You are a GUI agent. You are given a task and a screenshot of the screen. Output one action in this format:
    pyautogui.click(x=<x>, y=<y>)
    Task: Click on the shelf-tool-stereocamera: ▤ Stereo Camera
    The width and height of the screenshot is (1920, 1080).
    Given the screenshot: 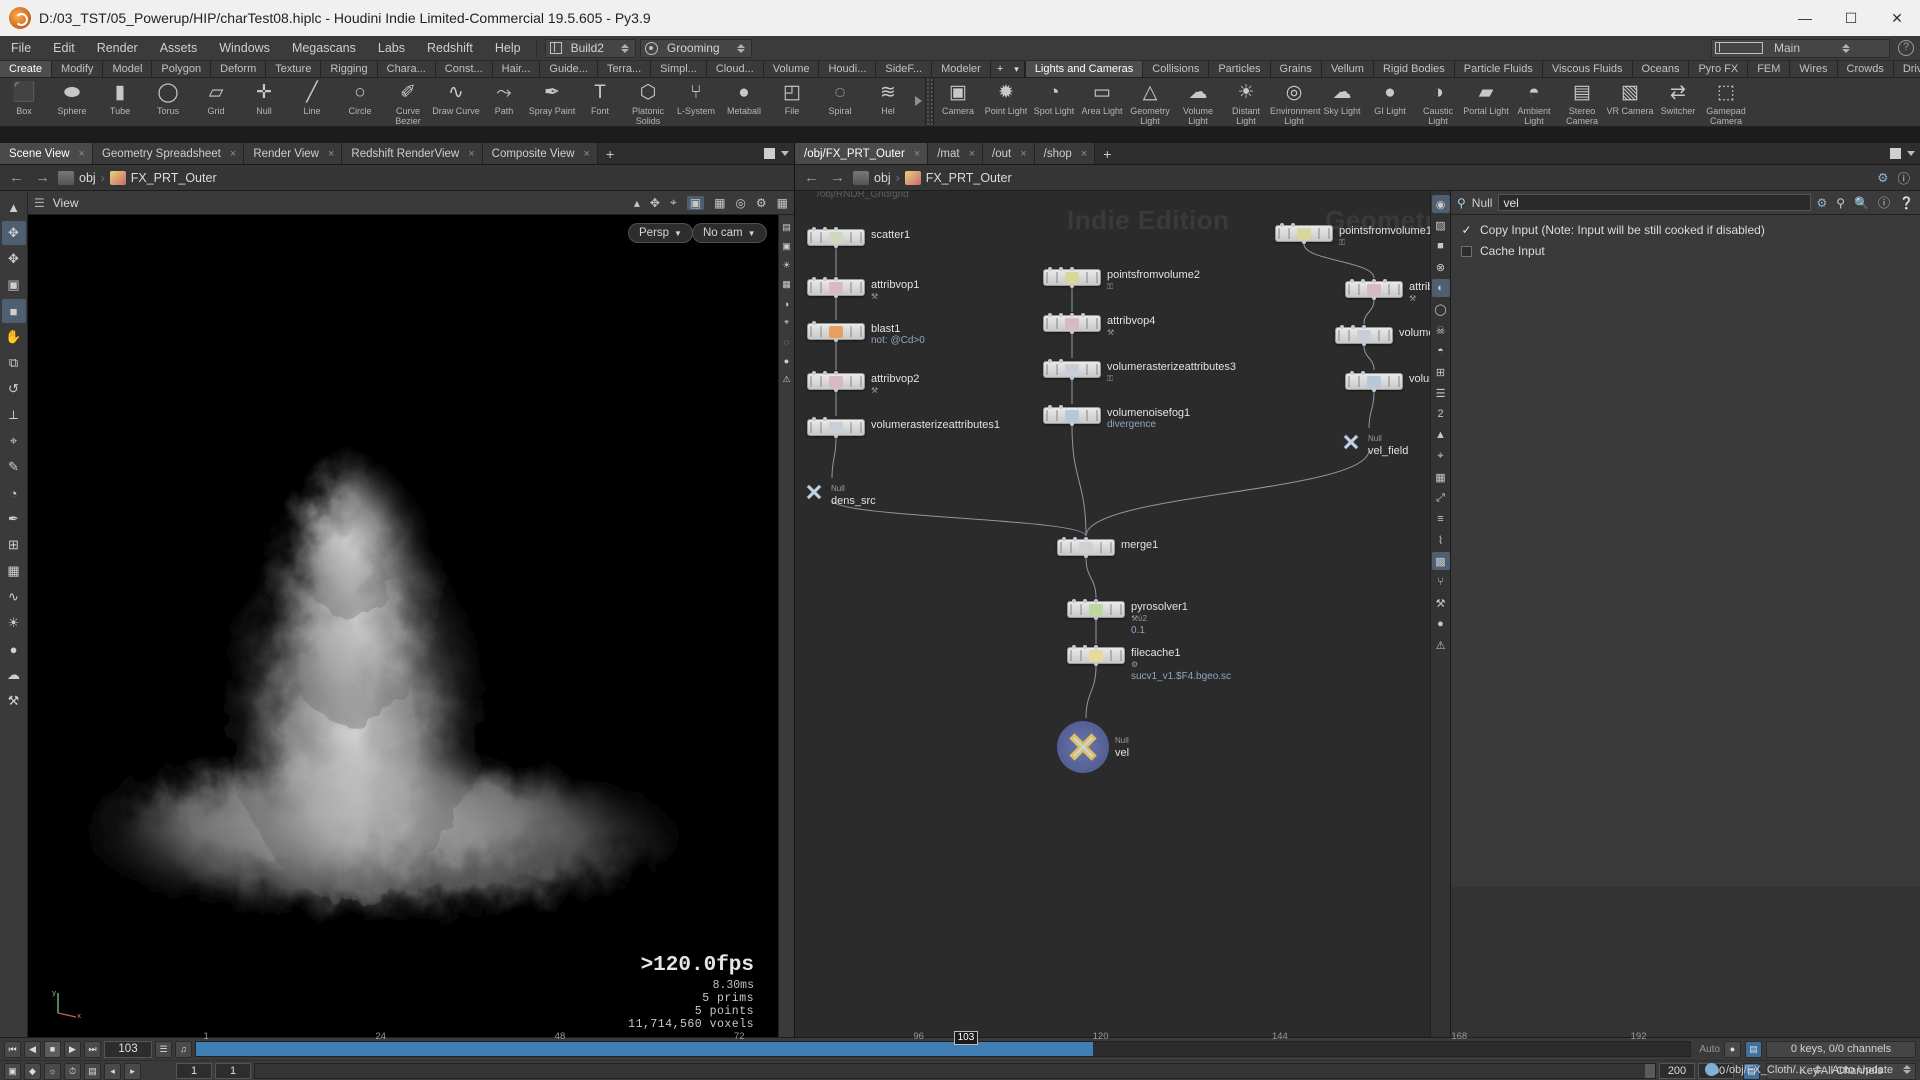 What is the action you would take?
    pyautogui.click(x=1582, y=102)
    